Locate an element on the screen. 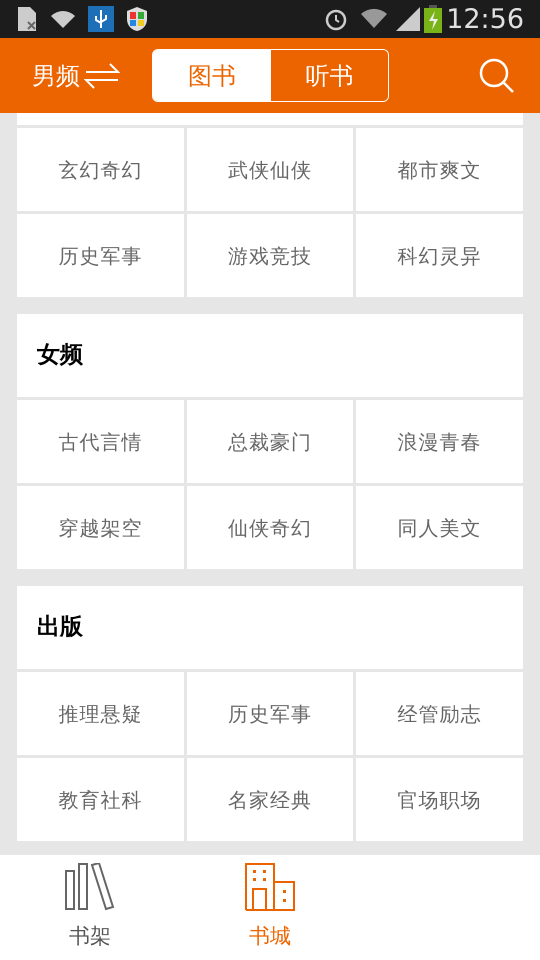 The image size is (540, 960). category-item: 武侠仙侠 is located at coordinates (270, 169).